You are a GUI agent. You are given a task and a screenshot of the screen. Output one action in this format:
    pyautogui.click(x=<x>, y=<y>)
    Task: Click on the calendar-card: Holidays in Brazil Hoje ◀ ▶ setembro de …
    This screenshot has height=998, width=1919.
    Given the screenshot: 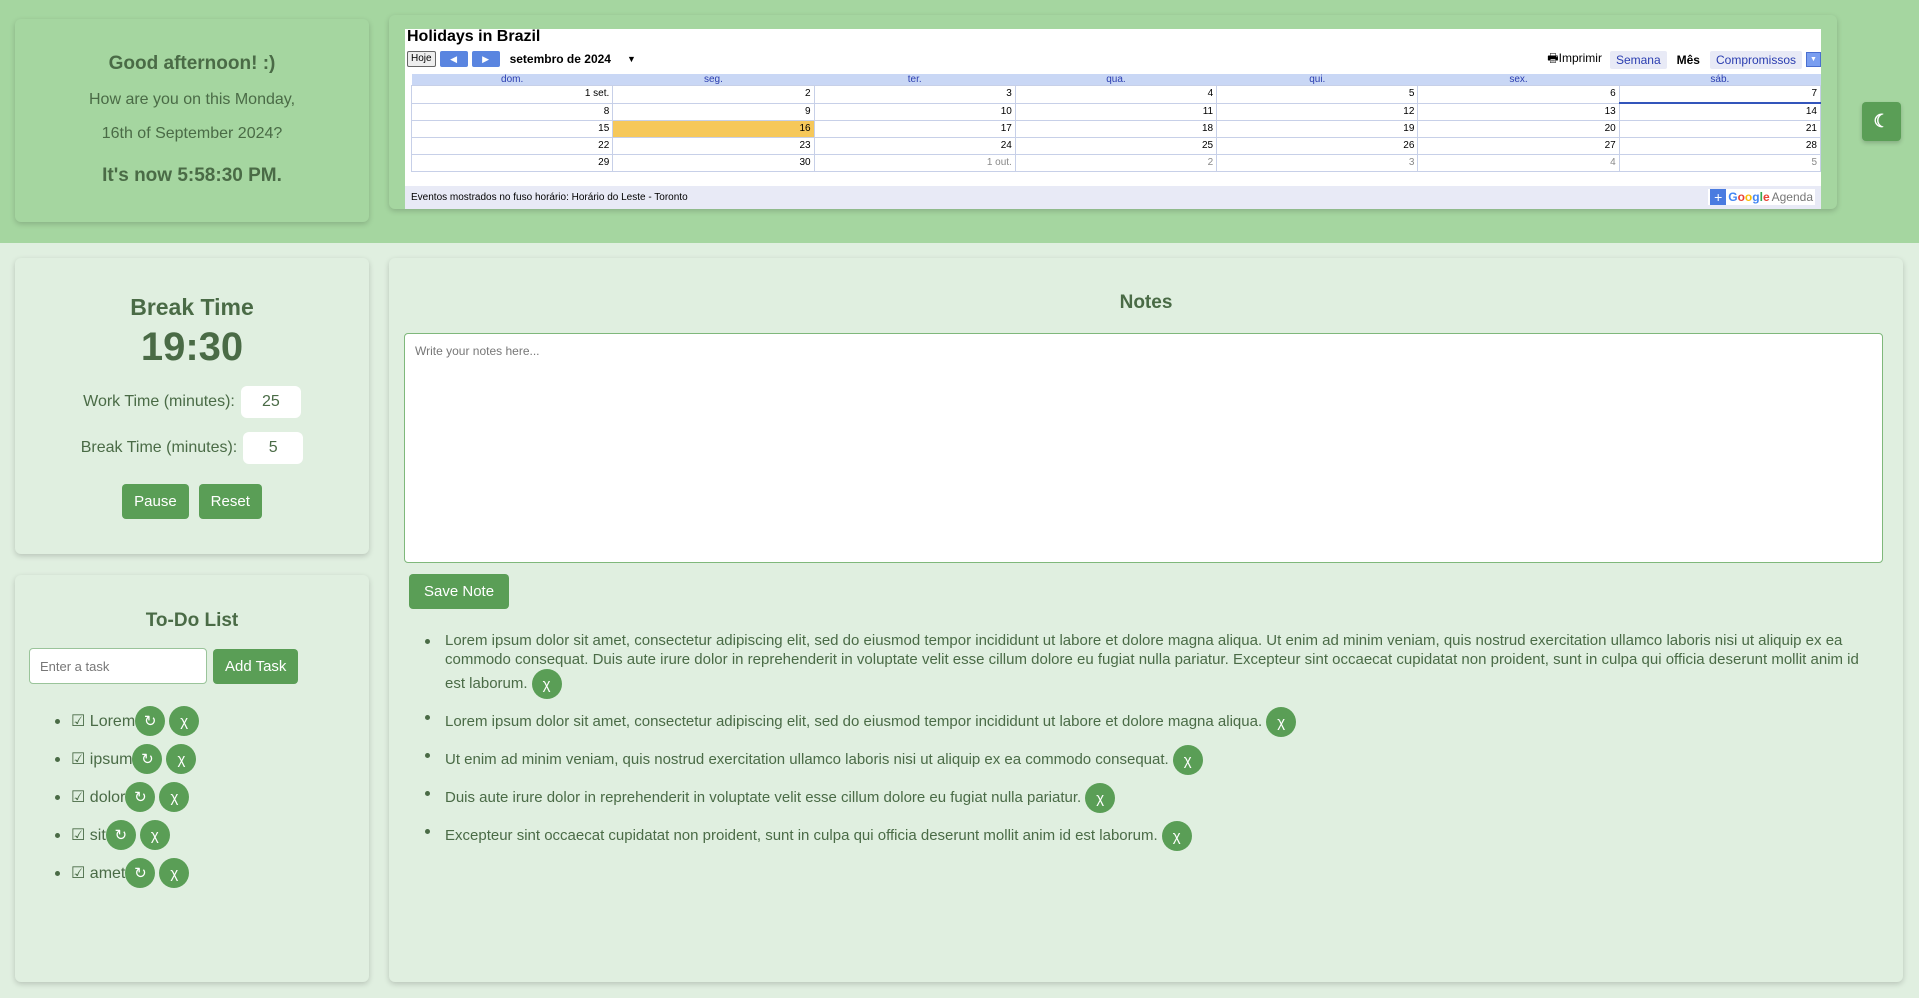 What is the action you would take?
    pyautogui.click(x=1113, y=112)
    